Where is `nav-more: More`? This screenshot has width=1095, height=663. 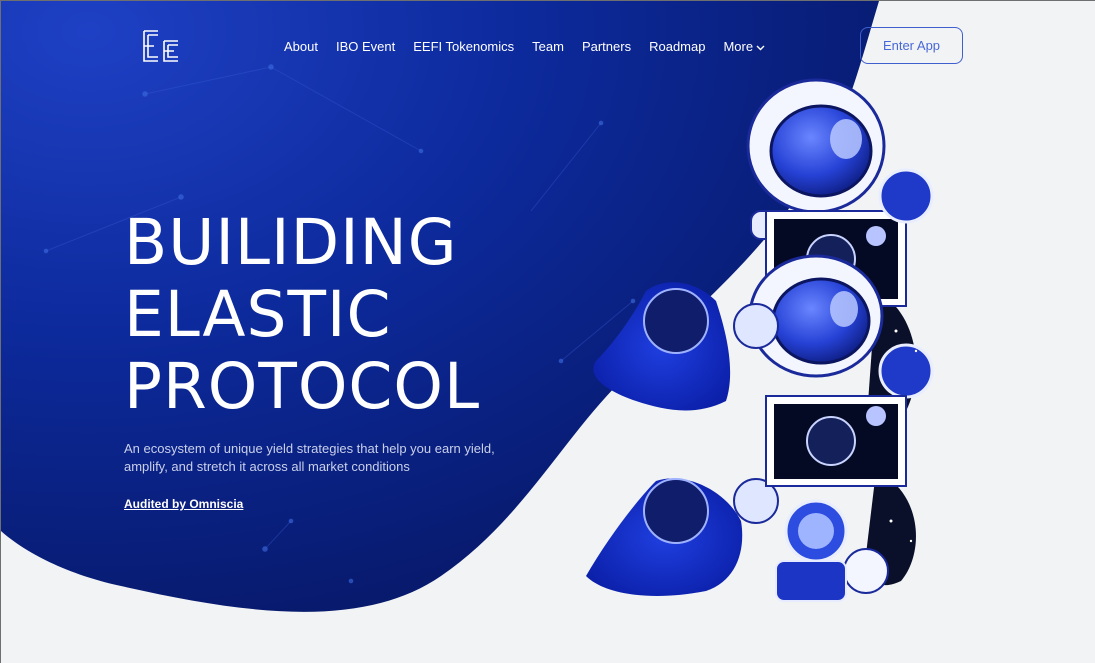
nav-more: More is located at coordinates (744, 46).